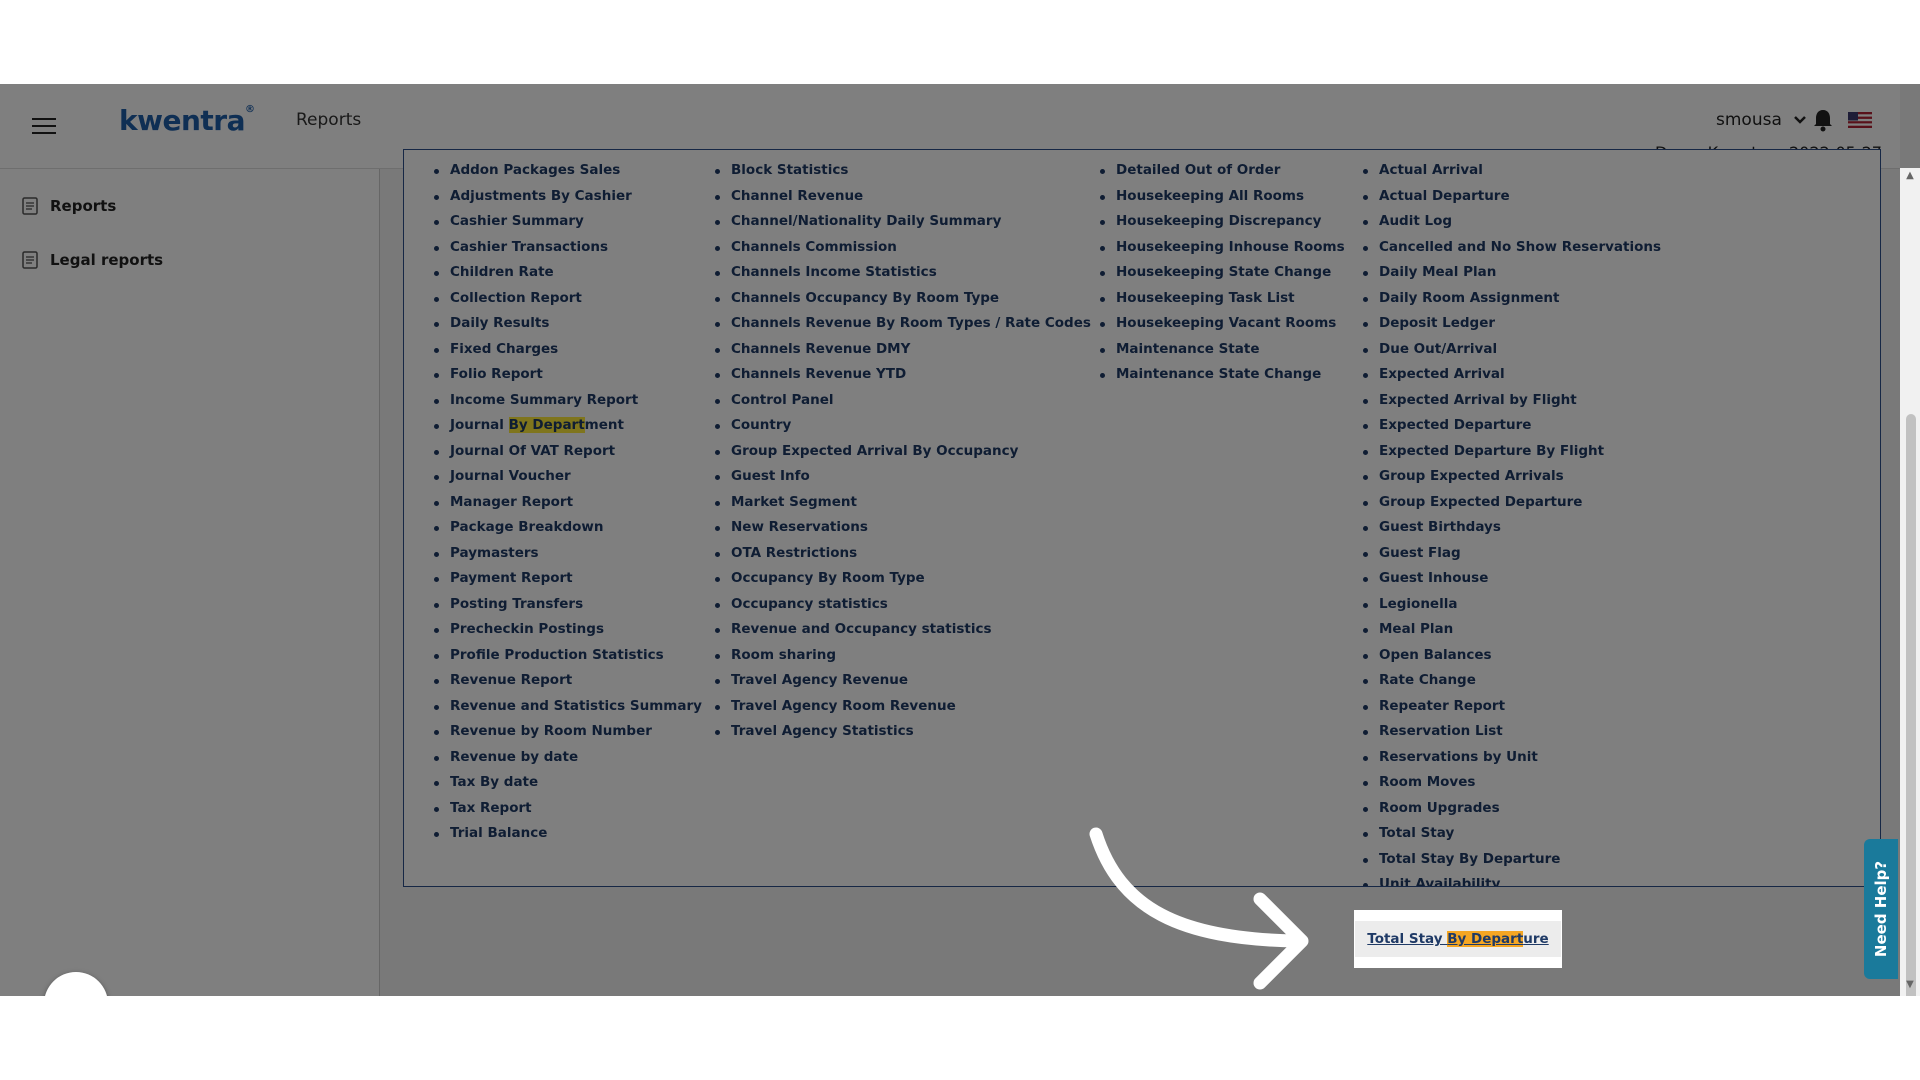 This screenshot has width=1920, height=1080. Describe the element at coordinates (901, 554) in the screenshot. I see `report-link: OTA Restrictions` at that location.